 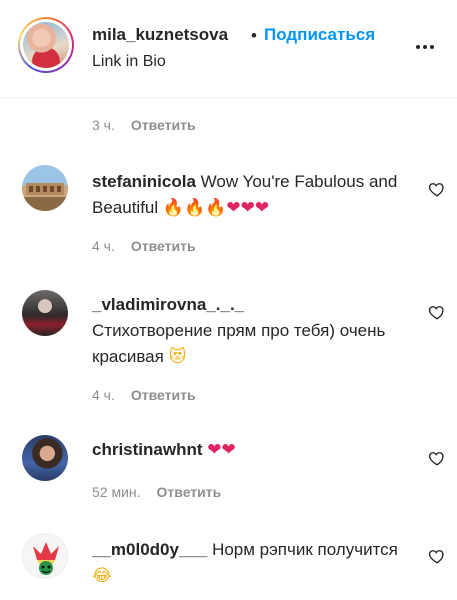 I want to click on comment-emoji: 🔥🔥🔥❤❤❤, so click(x=216, y=208).